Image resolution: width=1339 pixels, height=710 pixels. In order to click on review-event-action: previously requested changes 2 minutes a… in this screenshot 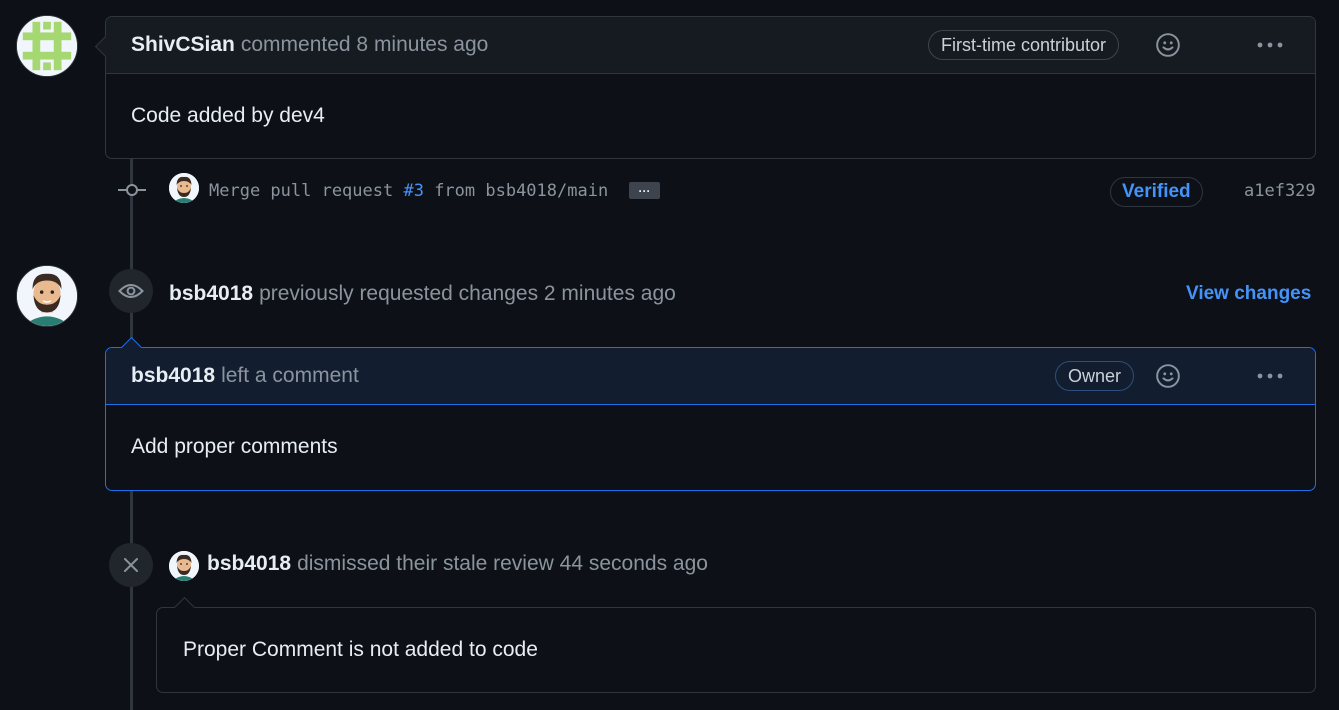, I will do `click(467, 294)`.